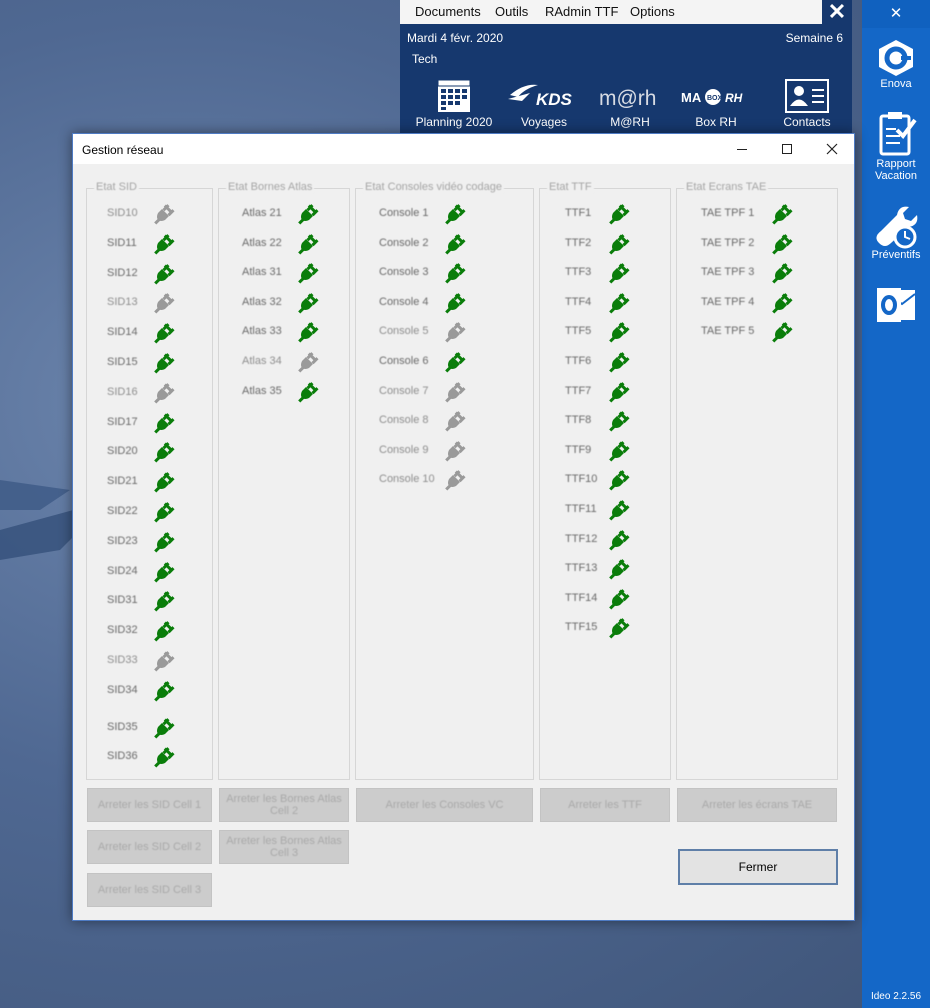  I want to click on device-name: Console 10, so click(407, 479).